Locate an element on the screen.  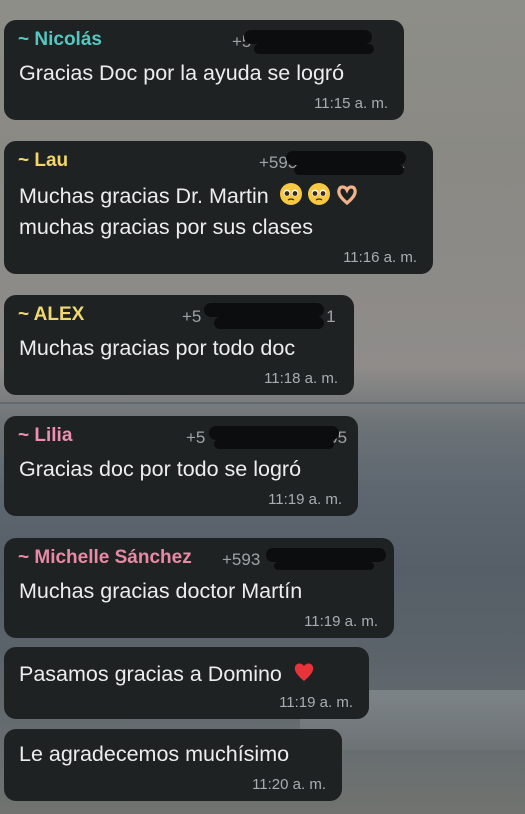
red-heart-icon is located at coordinates (304, 672).